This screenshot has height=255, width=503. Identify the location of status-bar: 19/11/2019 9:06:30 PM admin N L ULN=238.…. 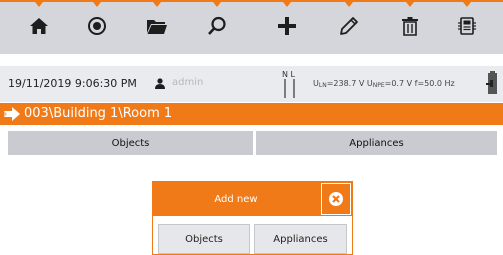
(251, 84).